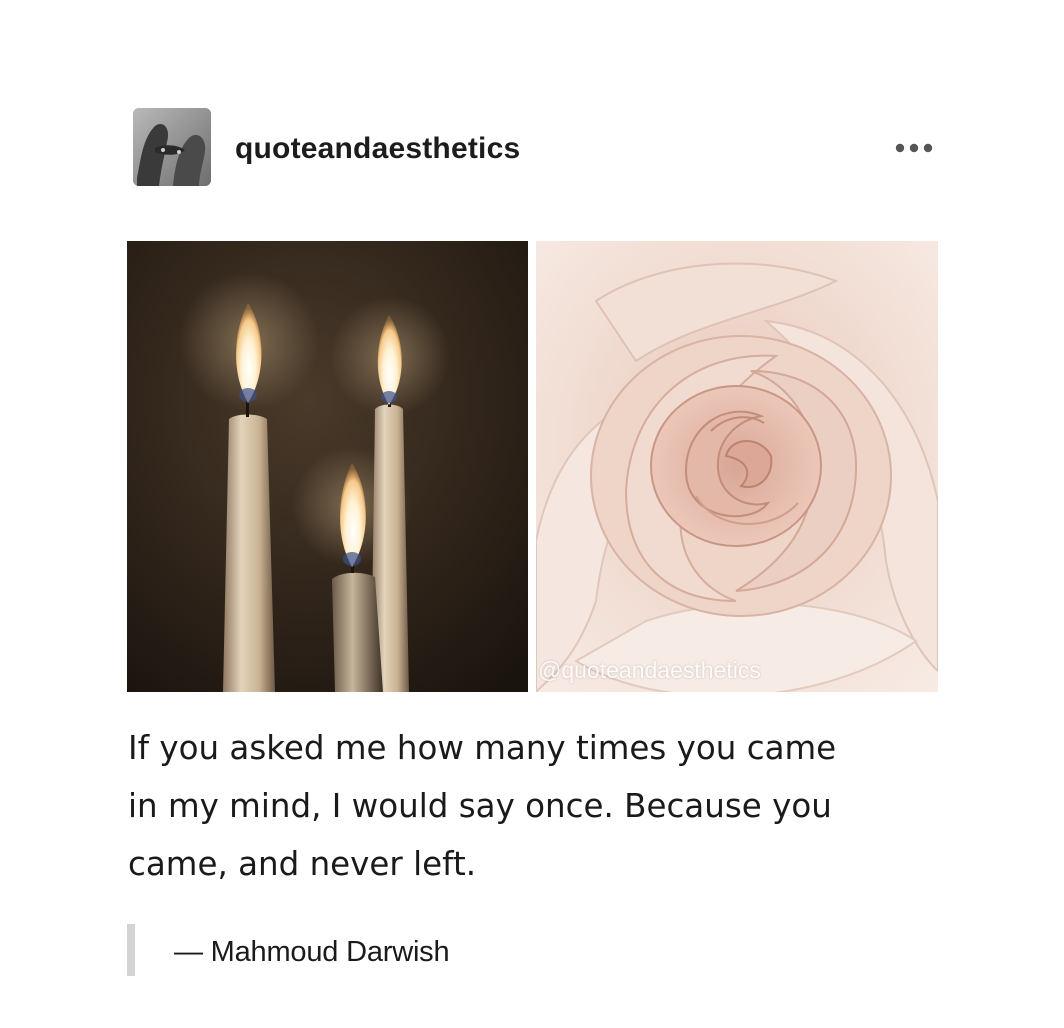  What do you see at coordinates (302, 864) in the screenshot?
I see `post-body-line: came, and never left.` at bounding box center [302, 864].